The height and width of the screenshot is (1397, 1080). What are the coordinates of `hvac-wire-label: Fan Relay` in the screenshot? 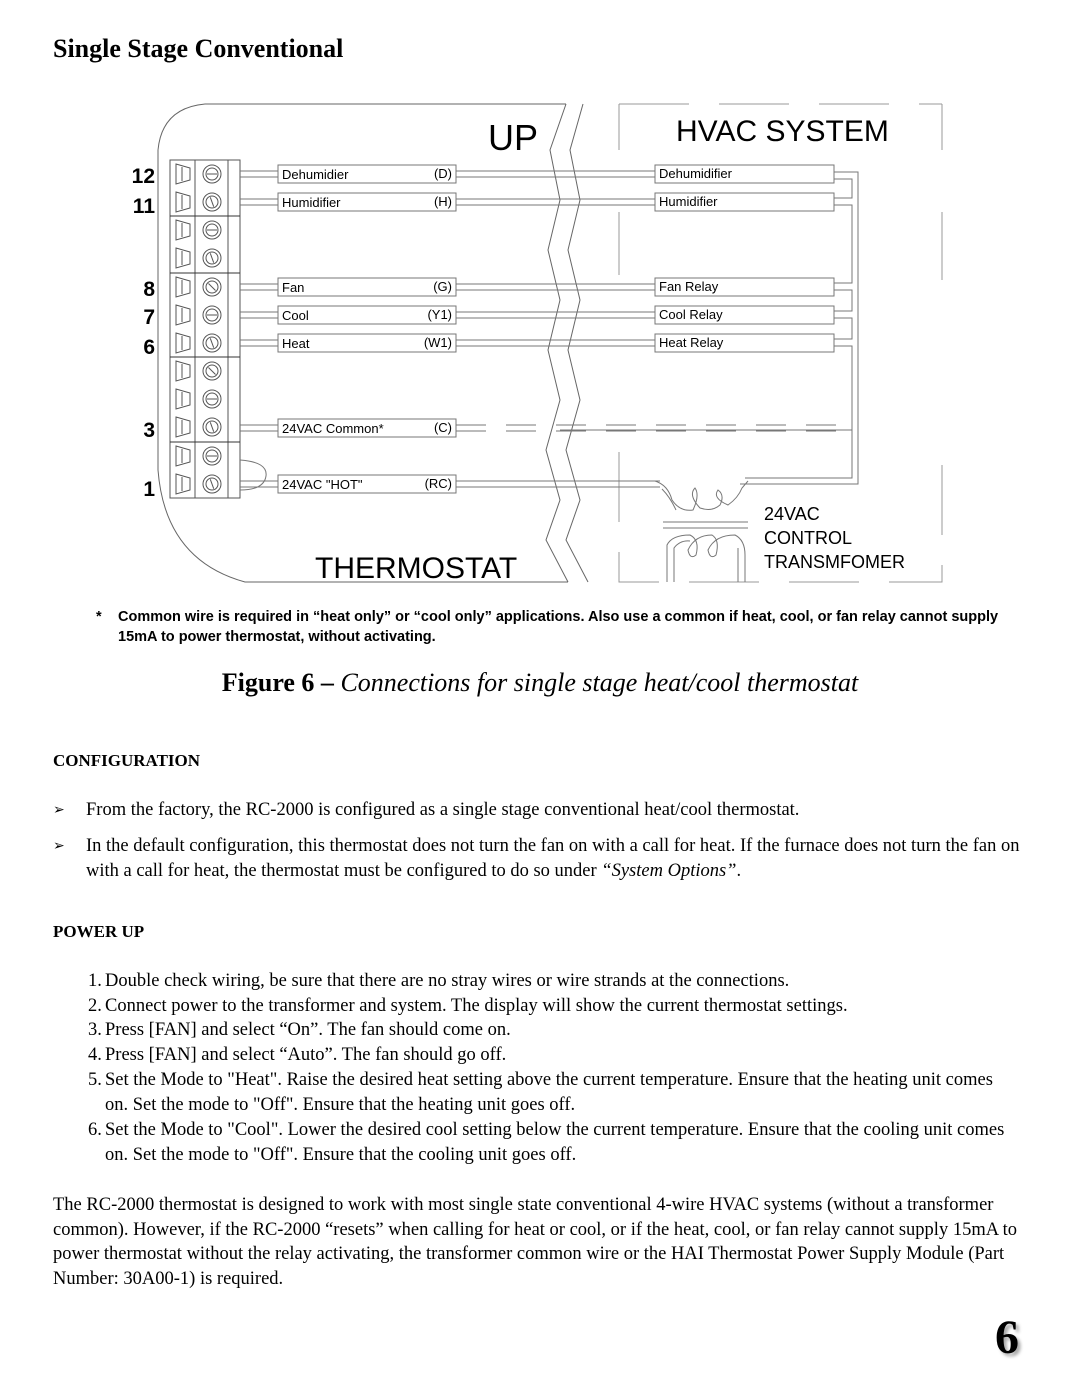 It's located at (689, 286).